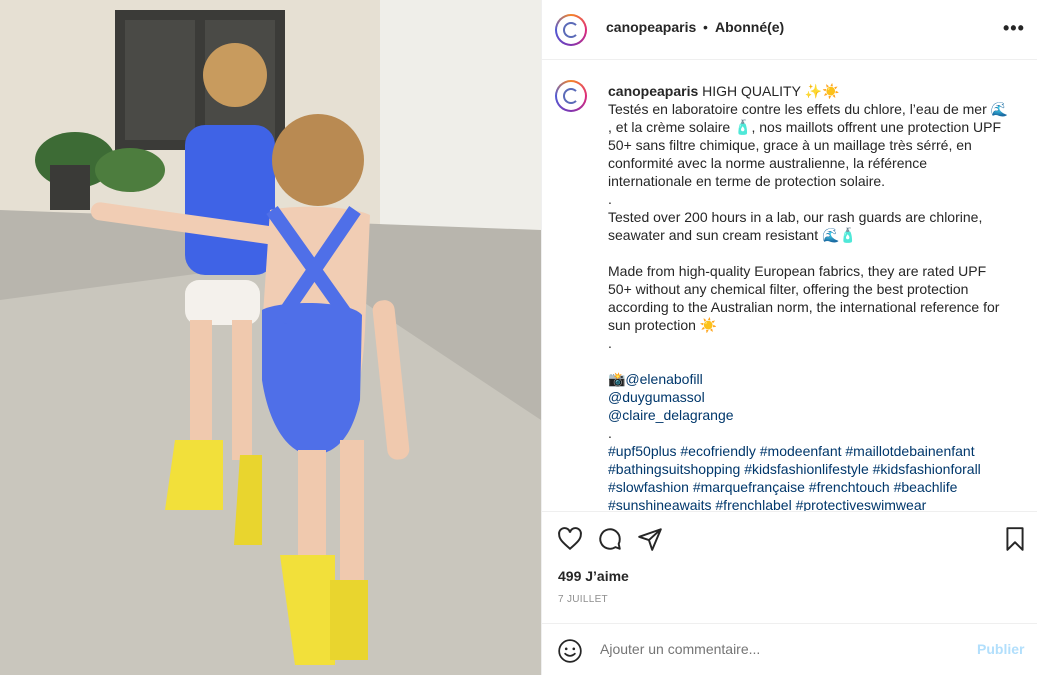  I want to click on caption-avatar, so click(571, 96).